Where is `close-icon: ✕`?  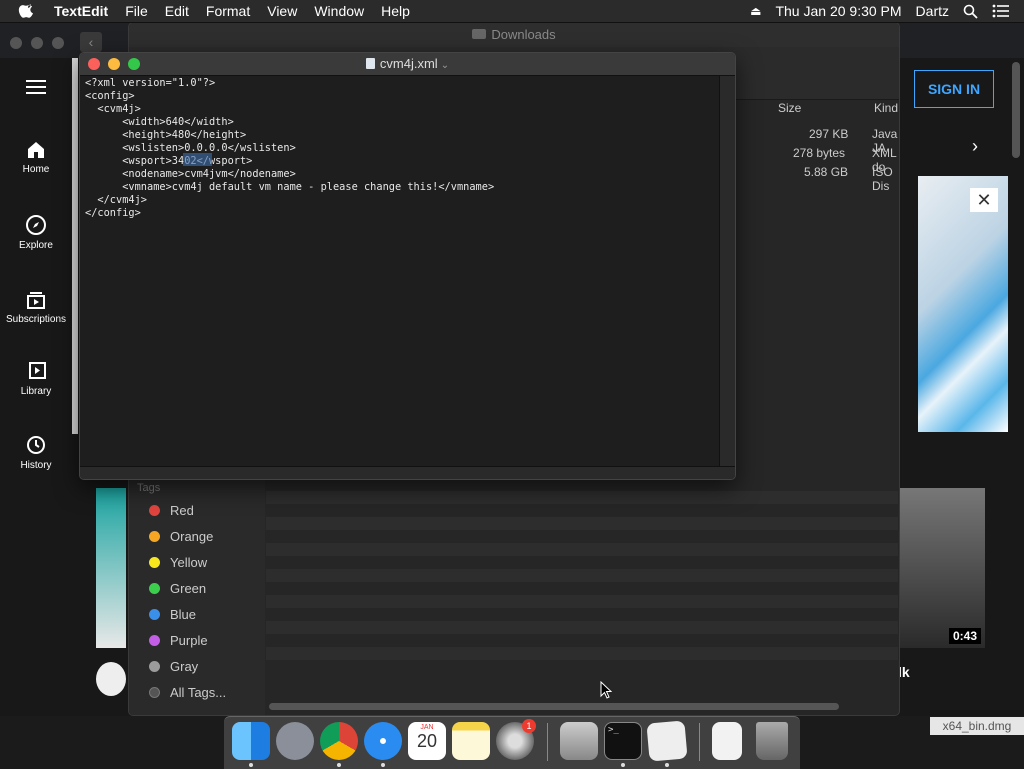 close-icon: ✕ is located at coordinates (984, 200).